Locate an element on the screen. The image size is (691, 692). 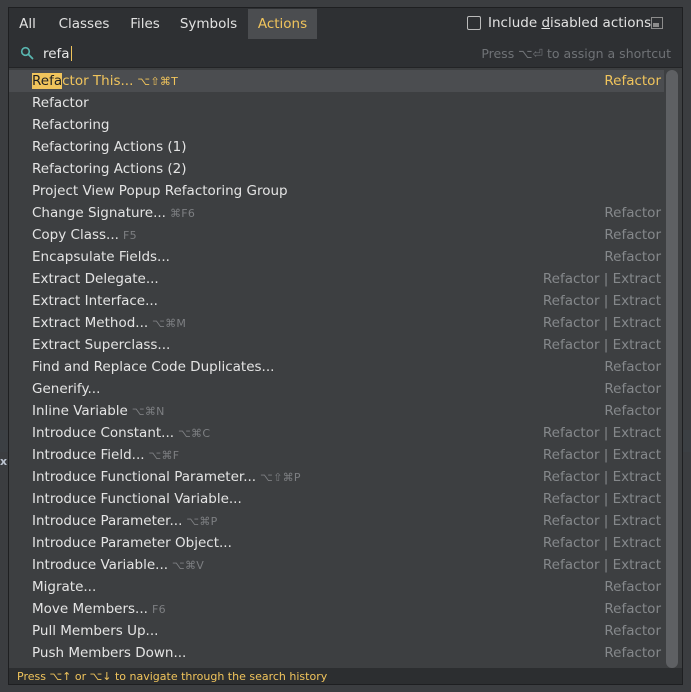
result-name: Inline Variable ⌥⌘N is located at coordinates (98, 411).